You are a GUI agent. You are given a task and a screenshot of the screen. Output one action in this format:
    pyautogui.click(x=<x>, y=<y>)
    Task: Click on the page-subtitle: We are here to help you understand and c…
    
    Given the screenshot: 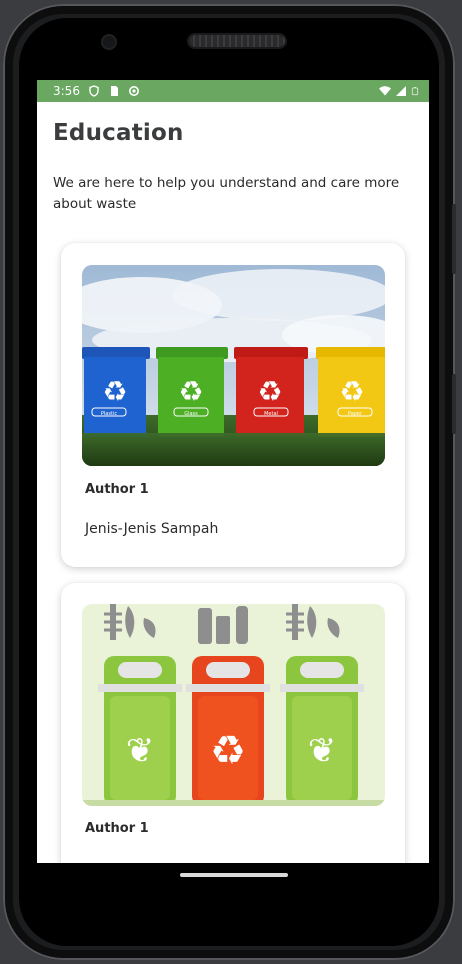 What is the action you would take?
    pyautogui.click(x=226, y=193)
    